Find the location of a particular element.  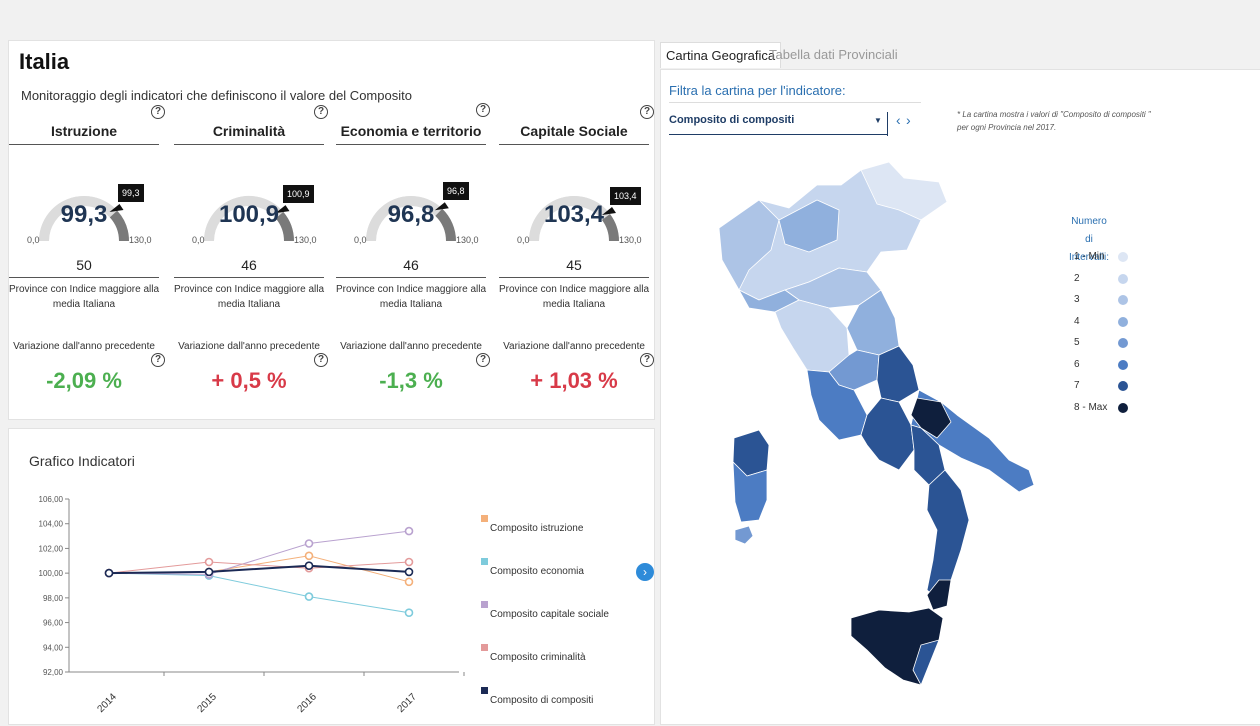

y-tick-label: 98,00 is located at coordinates (53, 598).